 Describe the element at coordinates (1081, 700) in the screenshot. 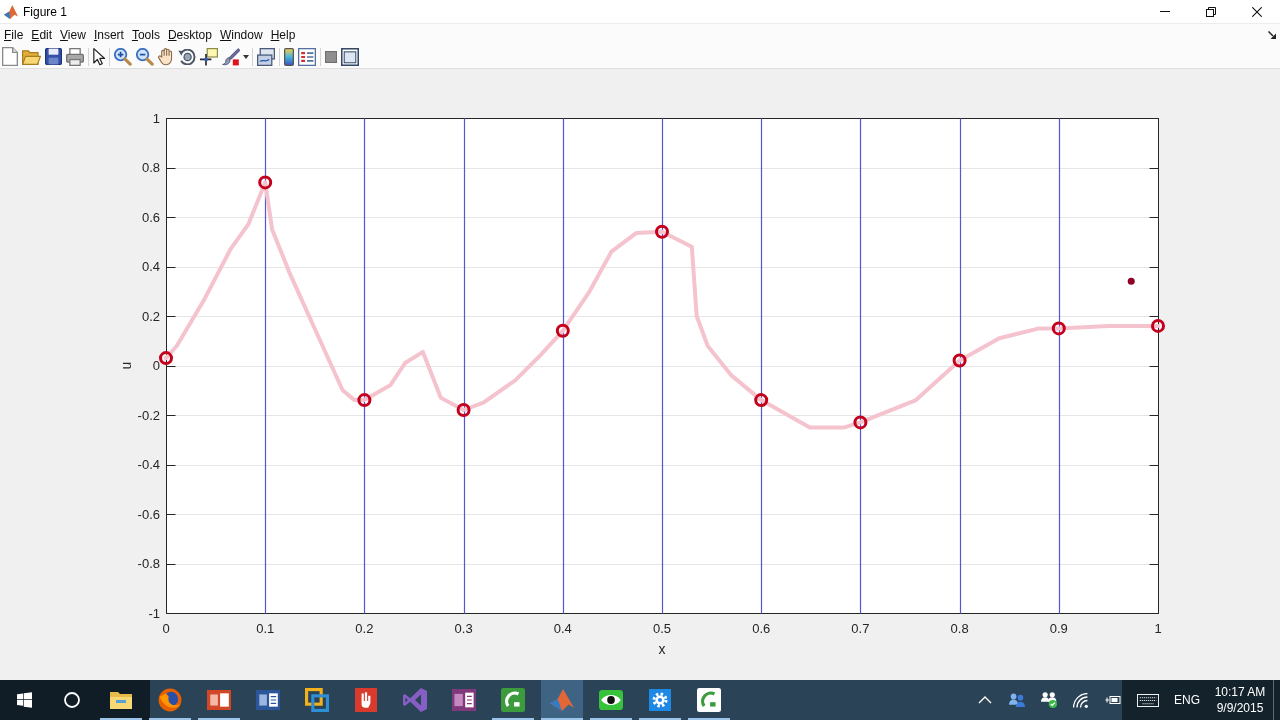

I see `wifi-icon` at that location.